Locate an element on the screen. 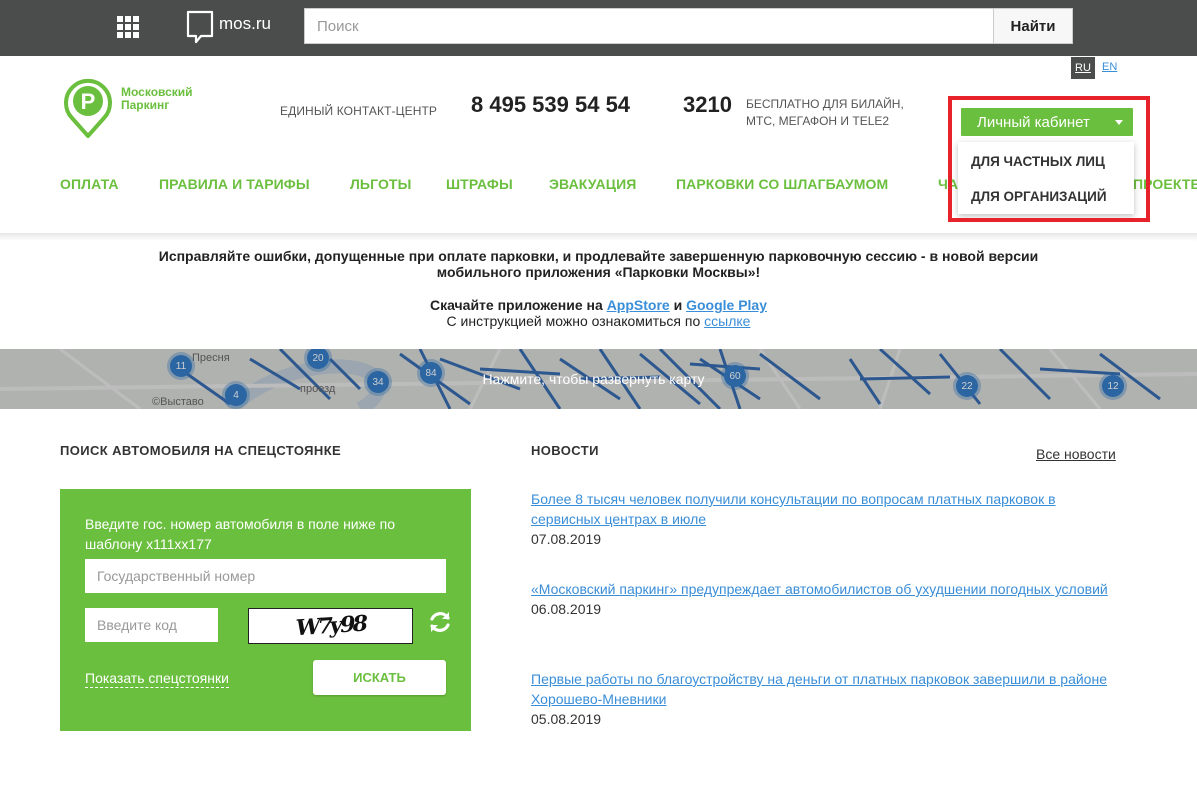 This screenshot has height=800, width=1197. nav-item-evacuation: ЭВАКУАЦИЯ is located at coordinates (592, 184).